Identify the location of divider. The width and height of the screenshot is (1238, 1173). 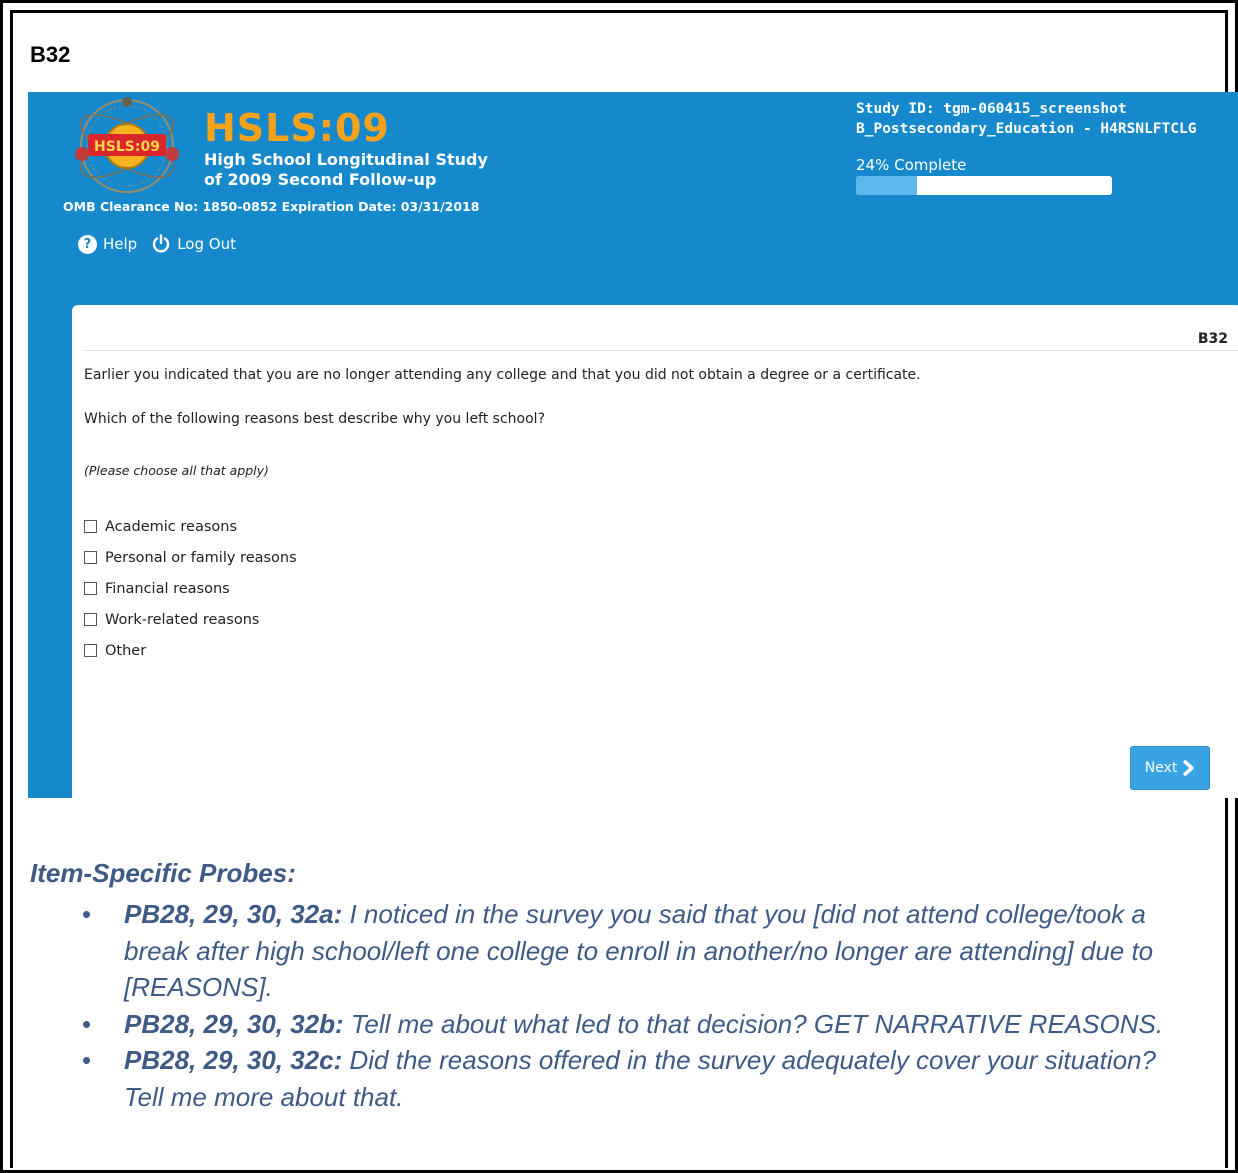
(661, 350).